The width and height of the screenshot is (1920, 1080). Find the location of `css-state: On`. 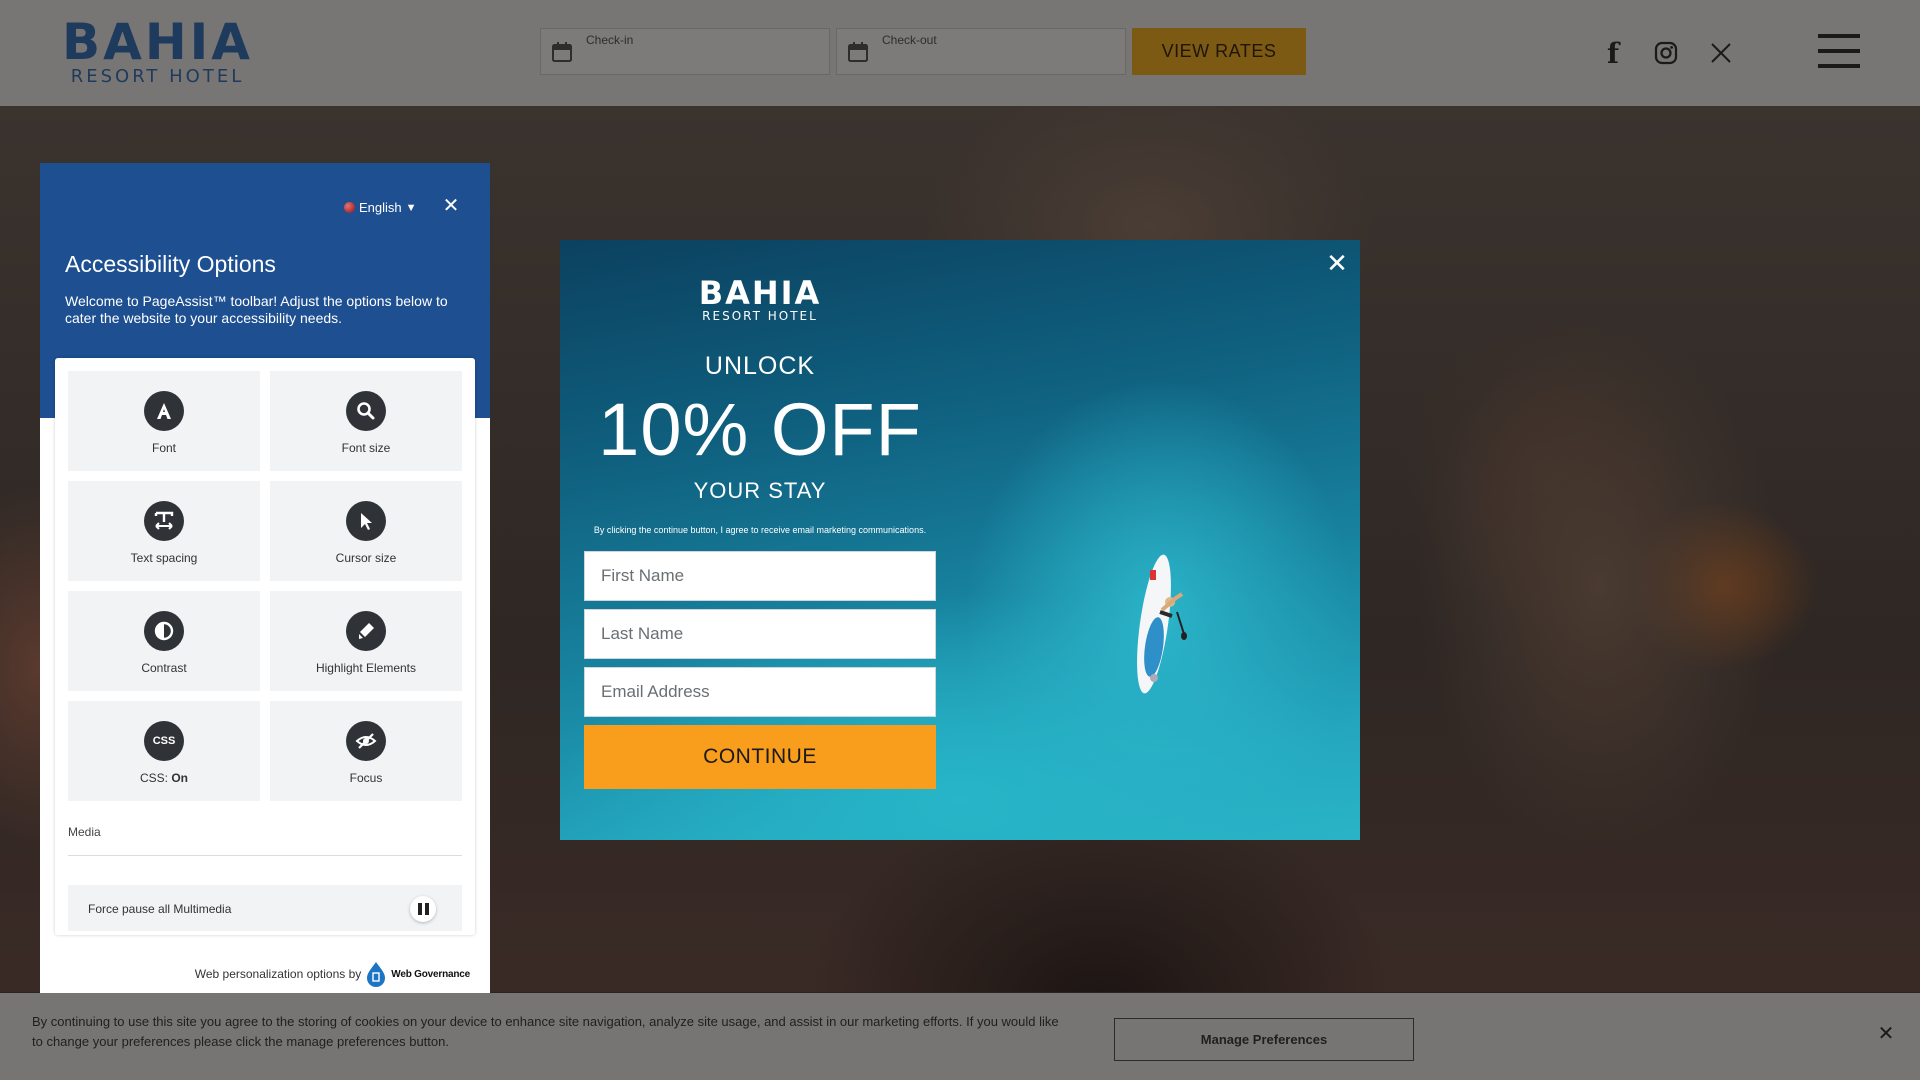

css-state: On is located at coordinates (179, 778).